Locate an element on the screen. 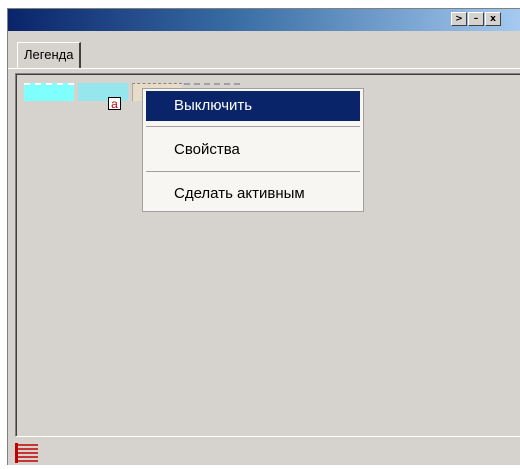 Image resolution: width=520 pixels, height=469 pixels. legend-list-icon is located at coordinates (27, 453).